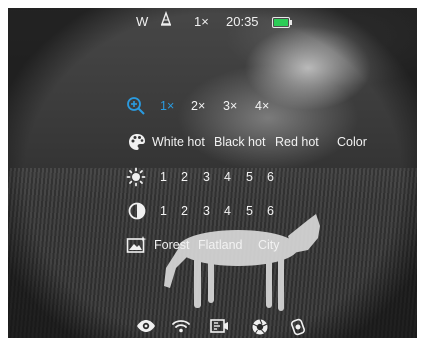  Describe the element at coordinates (136, 177) in the screenshot. I see `sun-icon` at that location.